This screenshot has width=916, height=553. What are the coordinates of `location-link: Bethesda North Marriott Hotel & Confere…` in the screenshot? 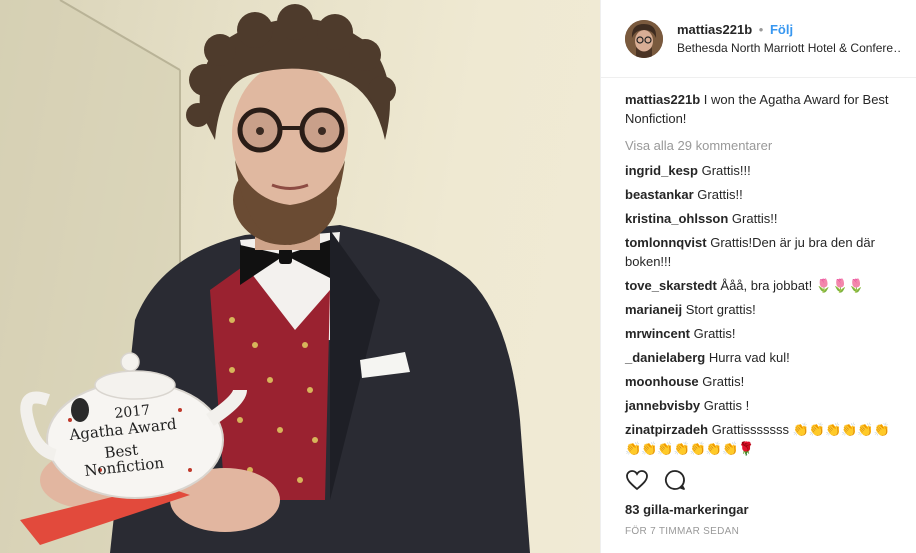 It's located at (788, 48).